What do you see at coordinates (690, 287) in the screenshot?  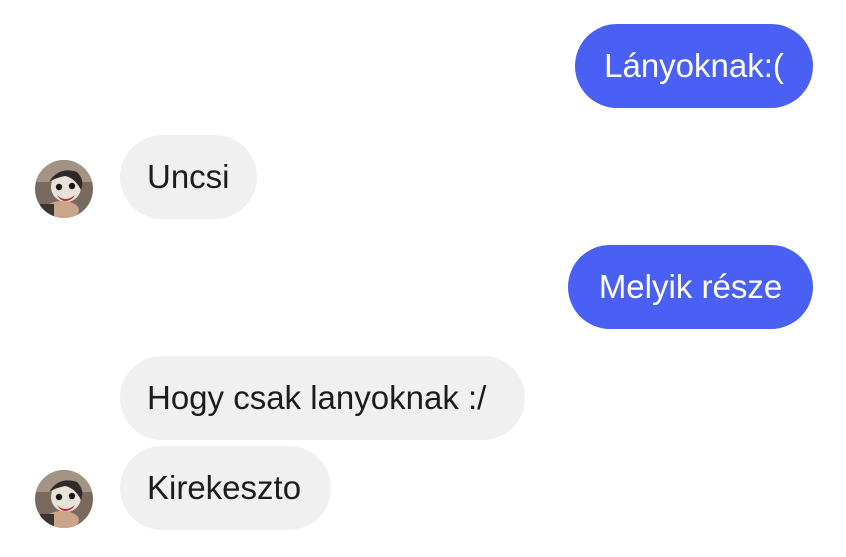 I see `outgoing-message-bubble: Melyik része` at bounding box center [690, 287].